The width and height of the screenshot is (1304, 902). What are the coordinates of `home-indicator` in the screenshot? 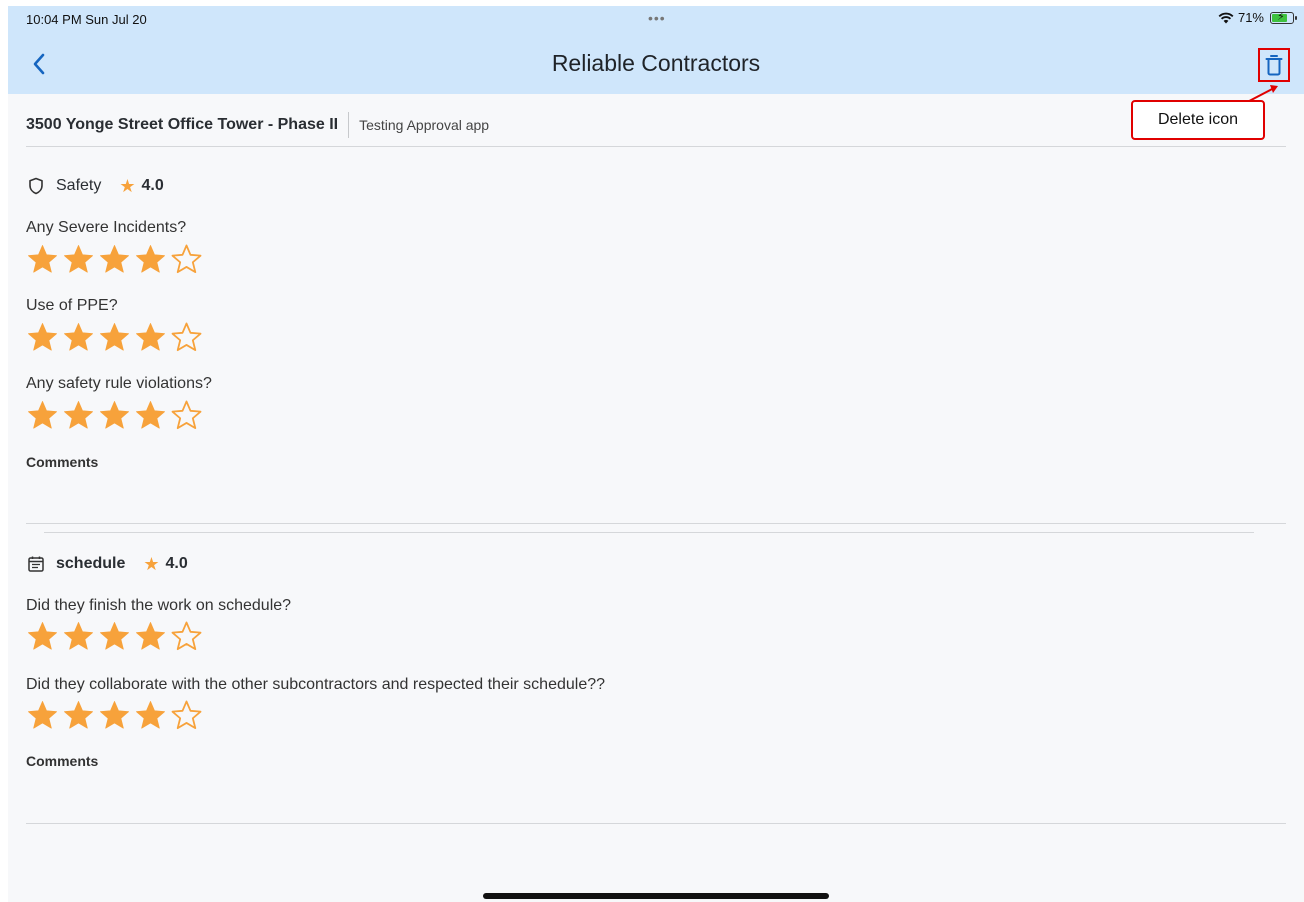 It's located at (656, 896).